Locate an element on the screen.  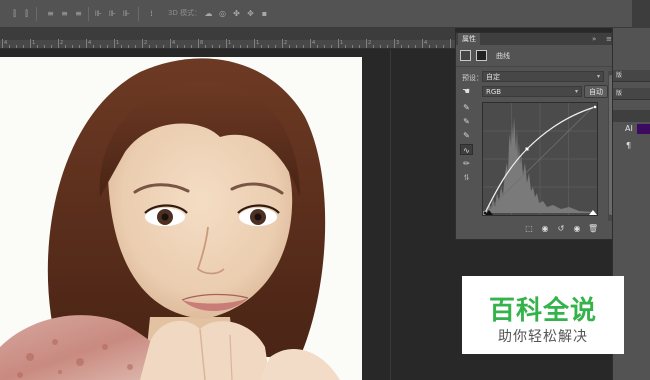
horizontal-ruler: 4 1 2 4 1 2 4 8 1 1 2 4 1 2 3 4 is located at coordinates (227, 44).